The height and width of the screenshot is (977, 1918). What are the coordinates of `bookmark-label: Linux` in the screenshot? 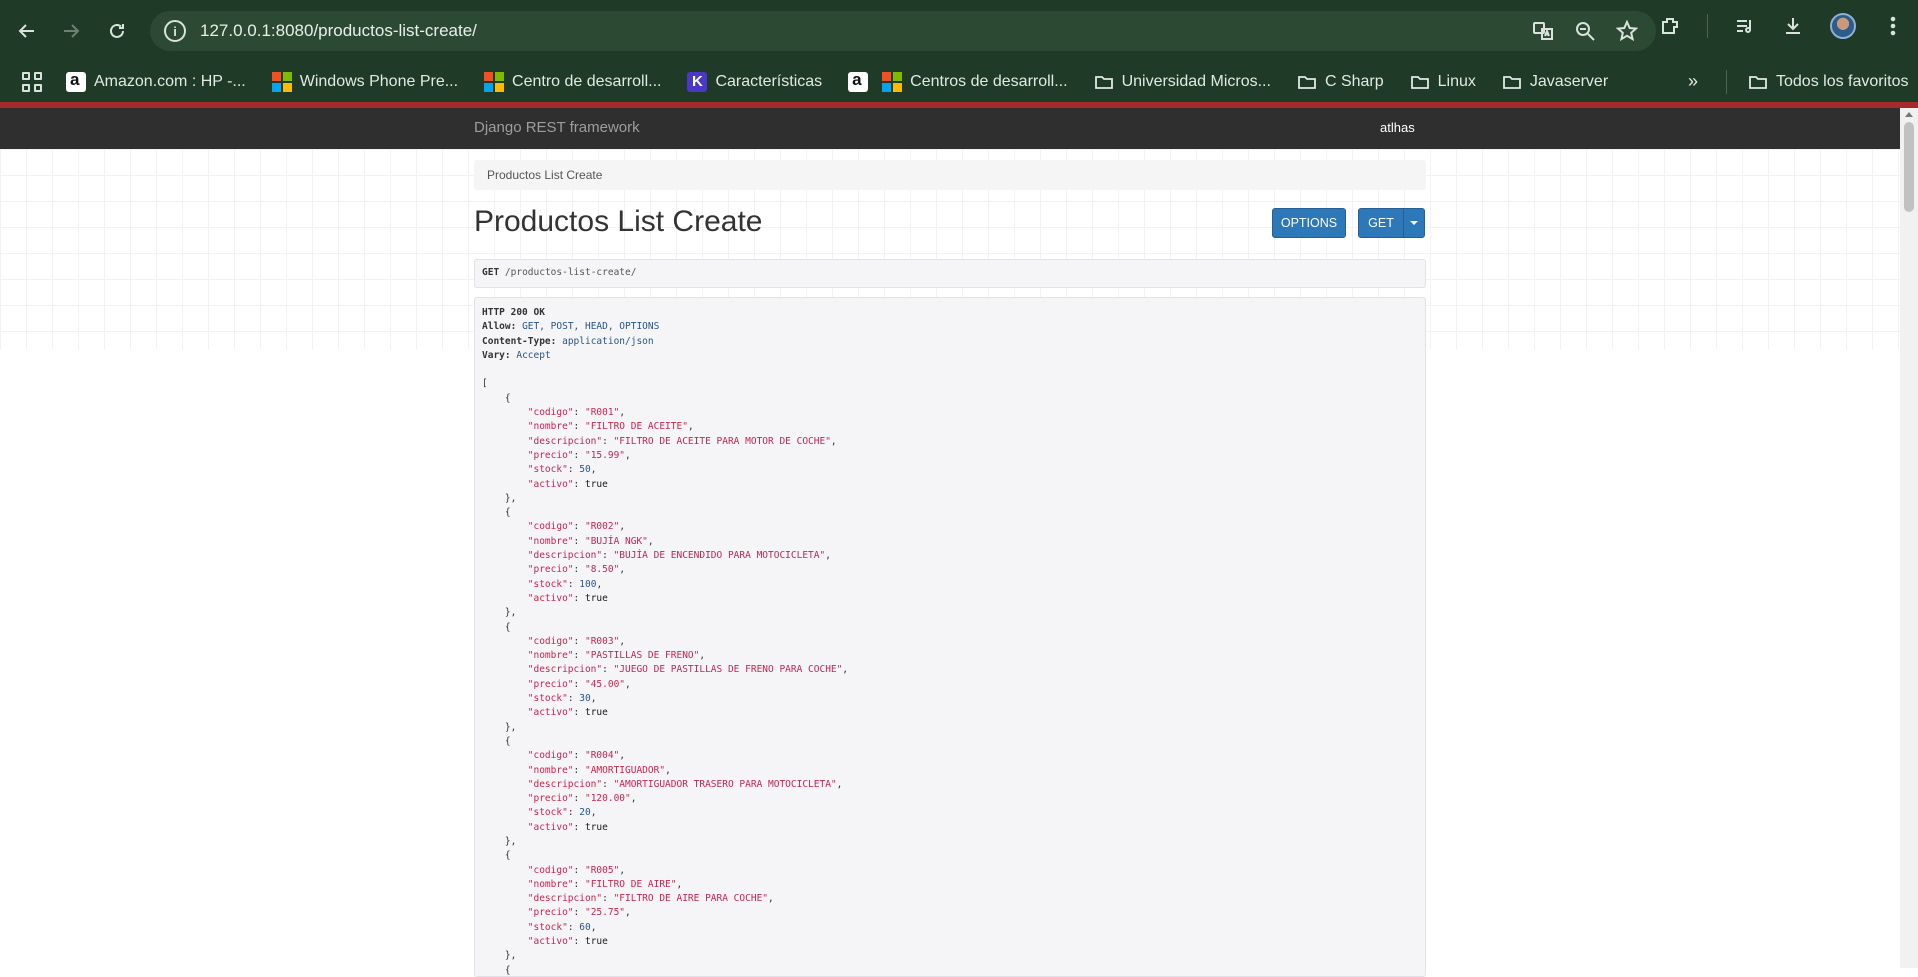 It's located at (1456, 81).